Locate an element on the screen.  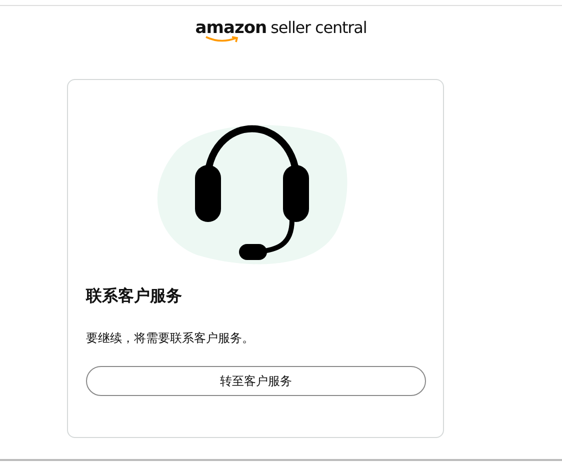
headset-icon is located at coordinates (251, 192).